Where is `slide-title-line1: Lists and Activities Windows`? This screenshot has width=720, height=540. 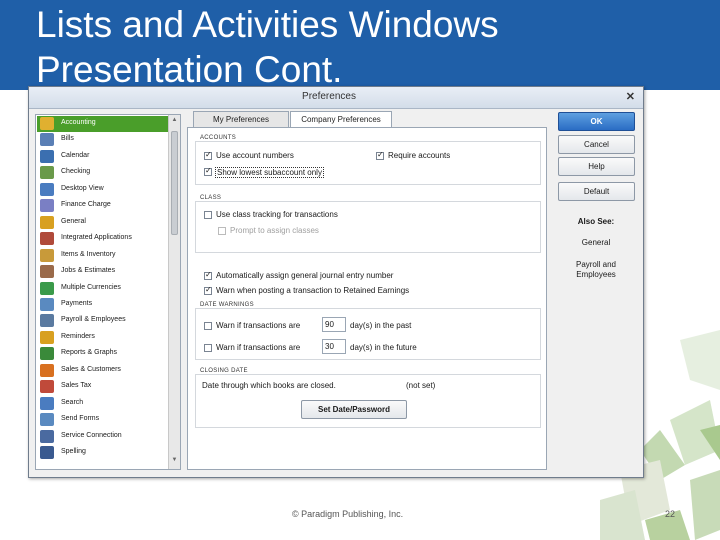 slide-title-line1: Lists and Activities Windows is located at coordinates (267, 24).